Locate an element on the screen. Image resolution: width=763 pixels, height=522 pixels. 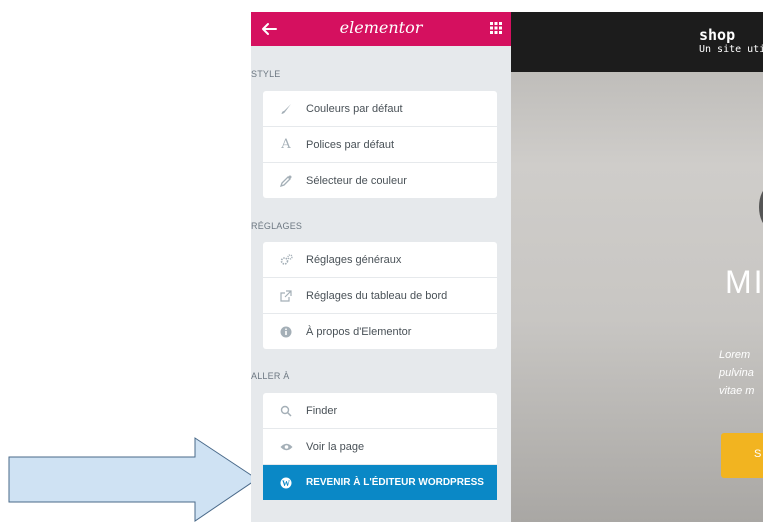
section-title-go-to: ALLER À is located at coordinates (270, 376).